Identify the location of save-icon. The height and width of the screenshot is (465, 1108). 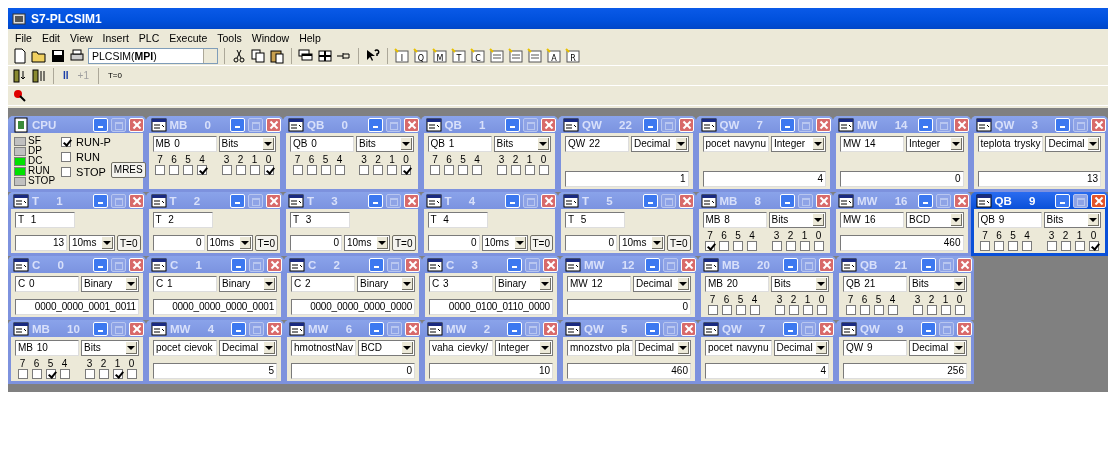
(58, 55).